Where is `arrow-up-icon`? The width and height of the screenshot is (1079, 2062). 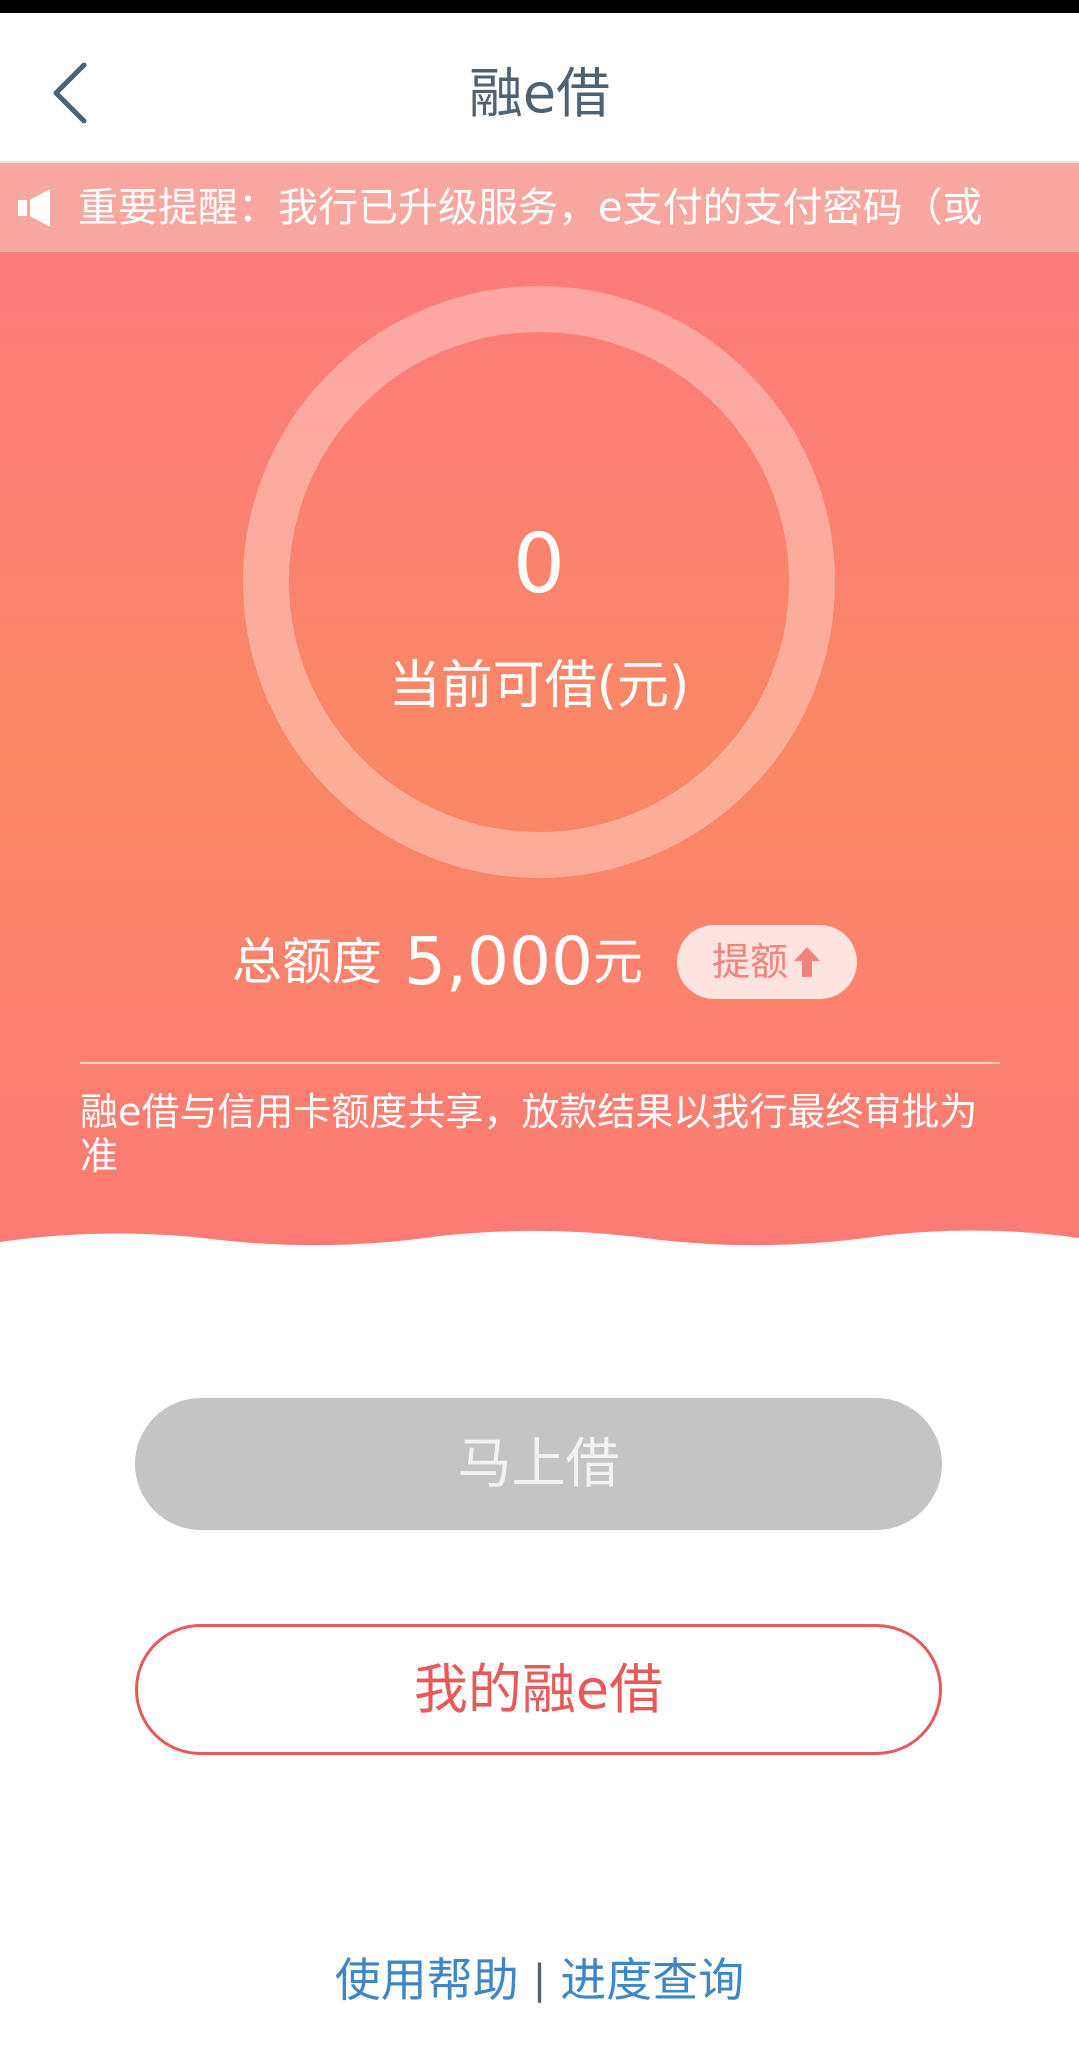 arrow-up-icon is located at coordinates (806, 962).